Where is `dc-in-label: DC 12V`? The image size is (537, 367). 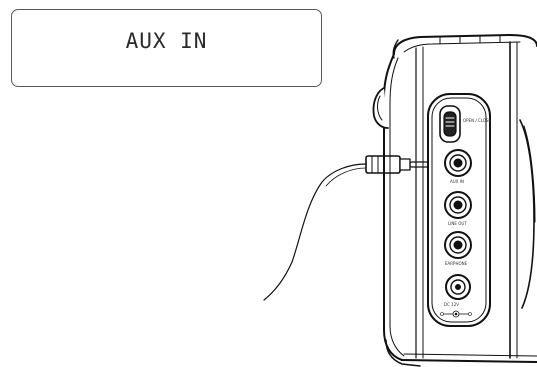
dc-in-label: DC 12V is located at coordinates (451, 304).